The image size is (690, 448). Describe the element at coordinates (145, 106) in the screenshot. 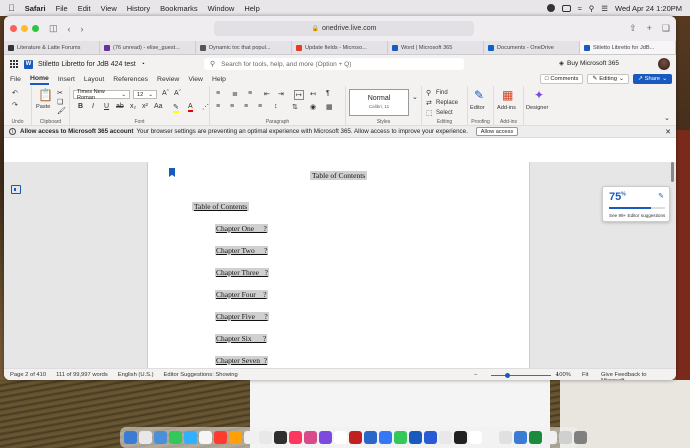

I see `superscript-icon: x²` at that location.